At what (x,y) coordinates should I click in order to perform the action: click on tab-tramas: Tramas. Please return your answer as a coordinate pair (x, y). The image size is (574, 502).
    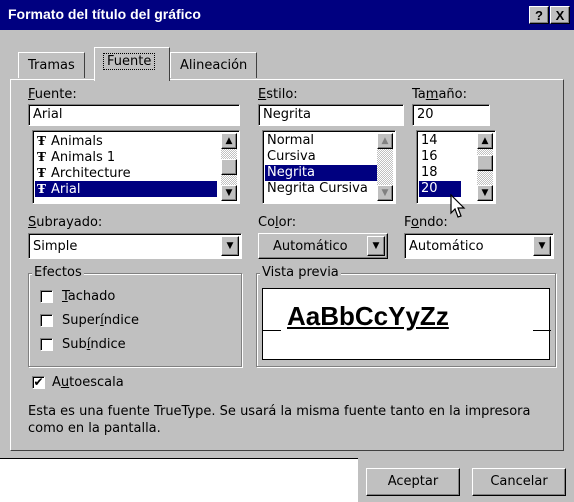
    Looking at the image, I should click on (51, 65).